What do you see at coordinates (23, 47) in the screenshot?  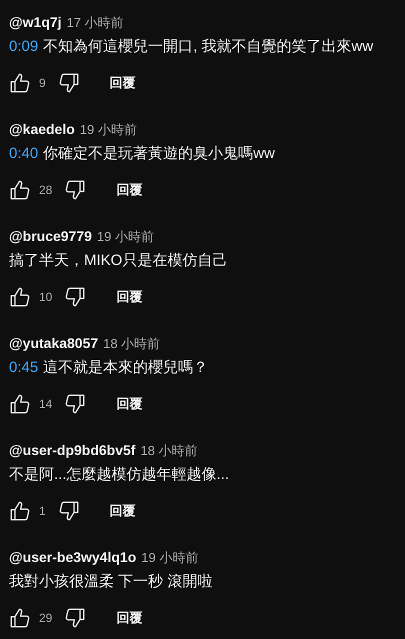 I see `timestamp-link: 0:09` at bounding box center [23, 47].